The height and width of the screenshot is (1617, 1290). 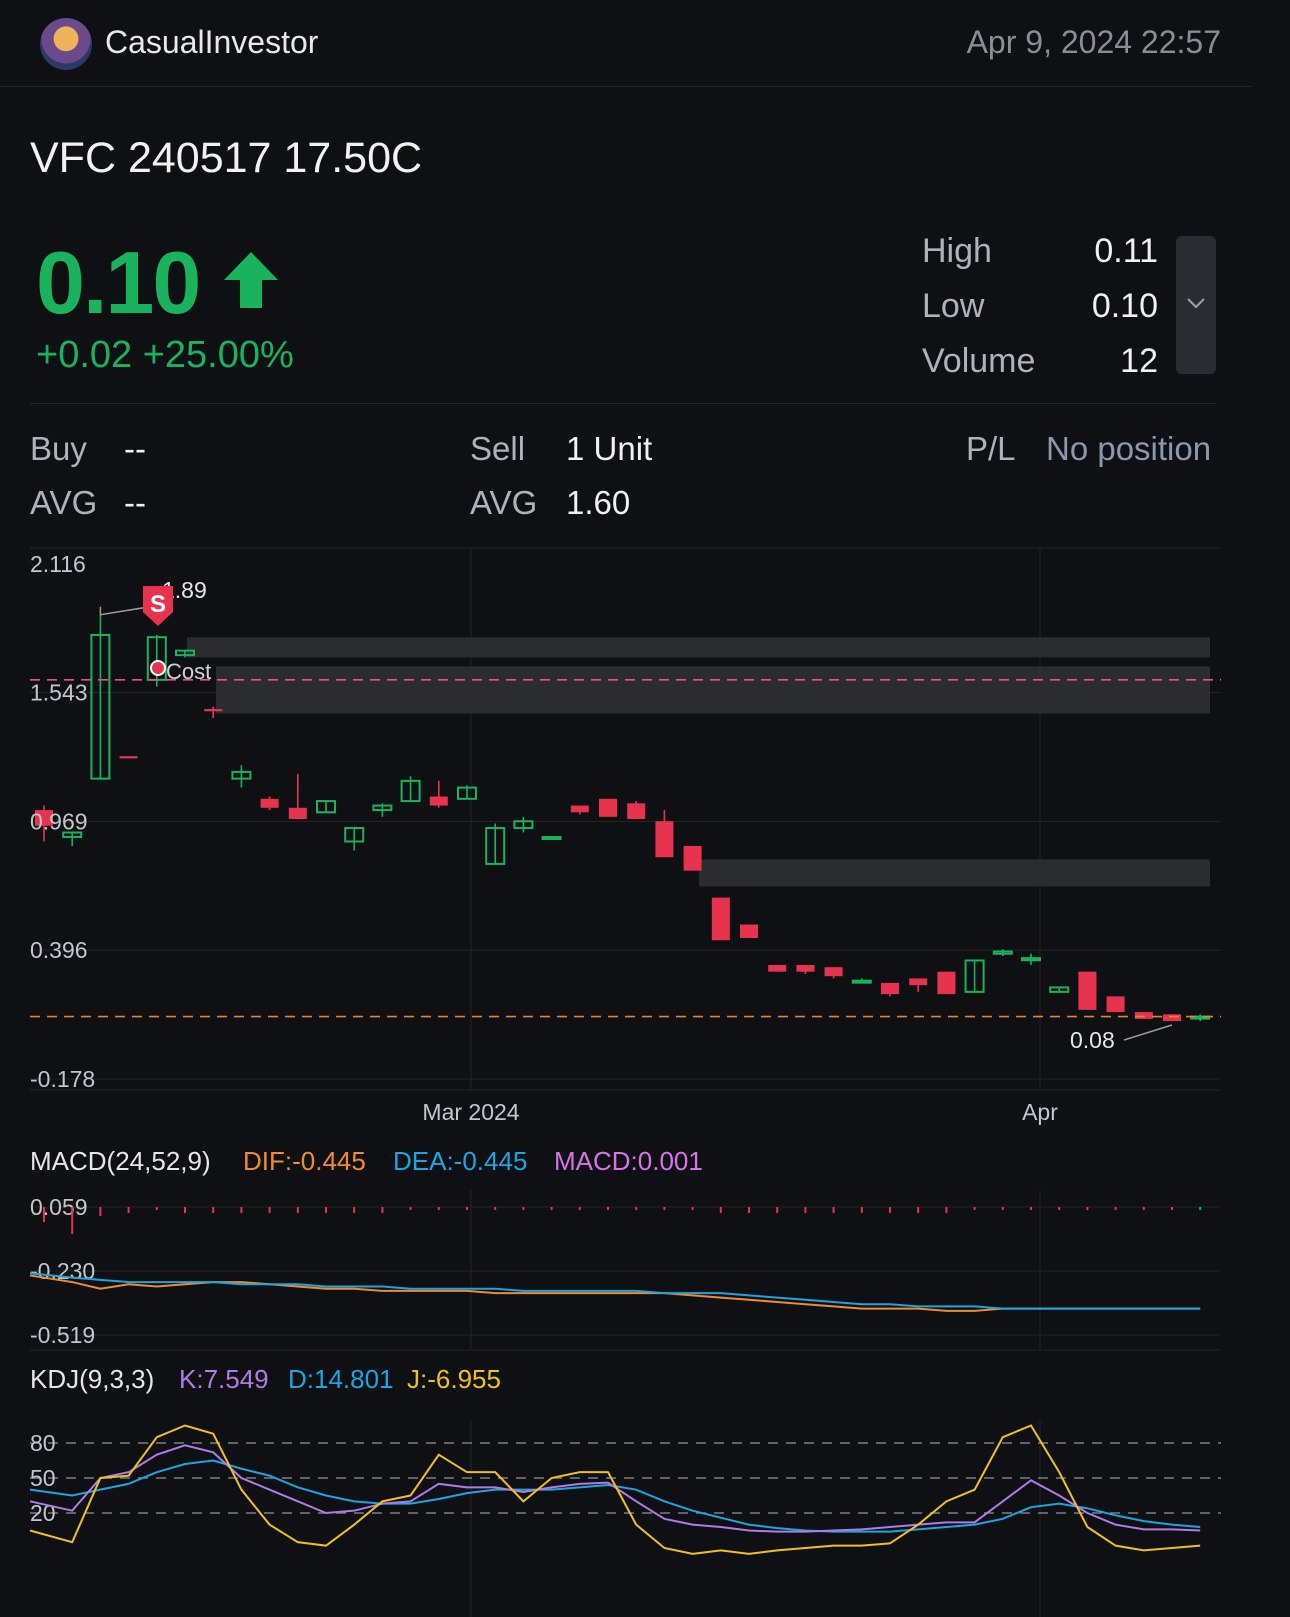 I want to click on sell-avg-label: AVG, so click(x=504, y=502).